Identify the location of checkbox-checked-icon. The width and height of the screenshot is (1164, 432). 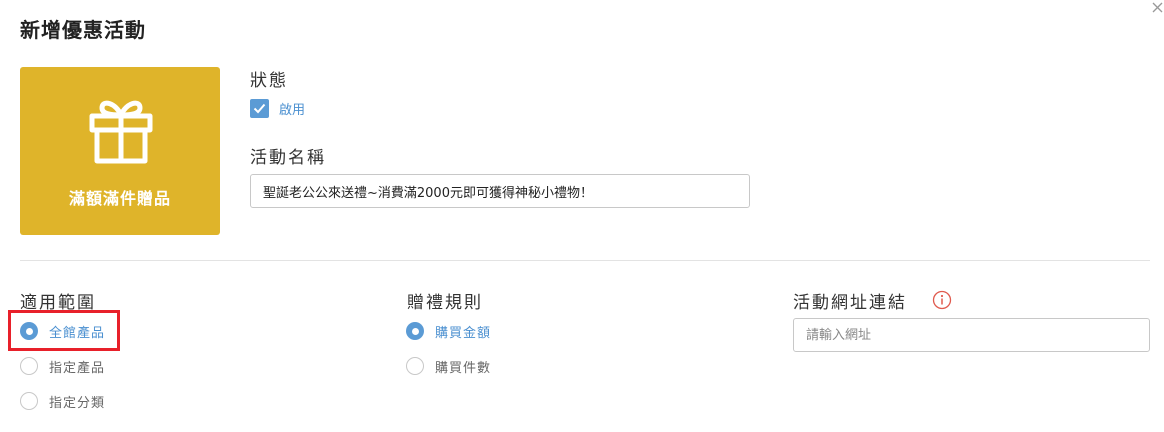
(259, 108).